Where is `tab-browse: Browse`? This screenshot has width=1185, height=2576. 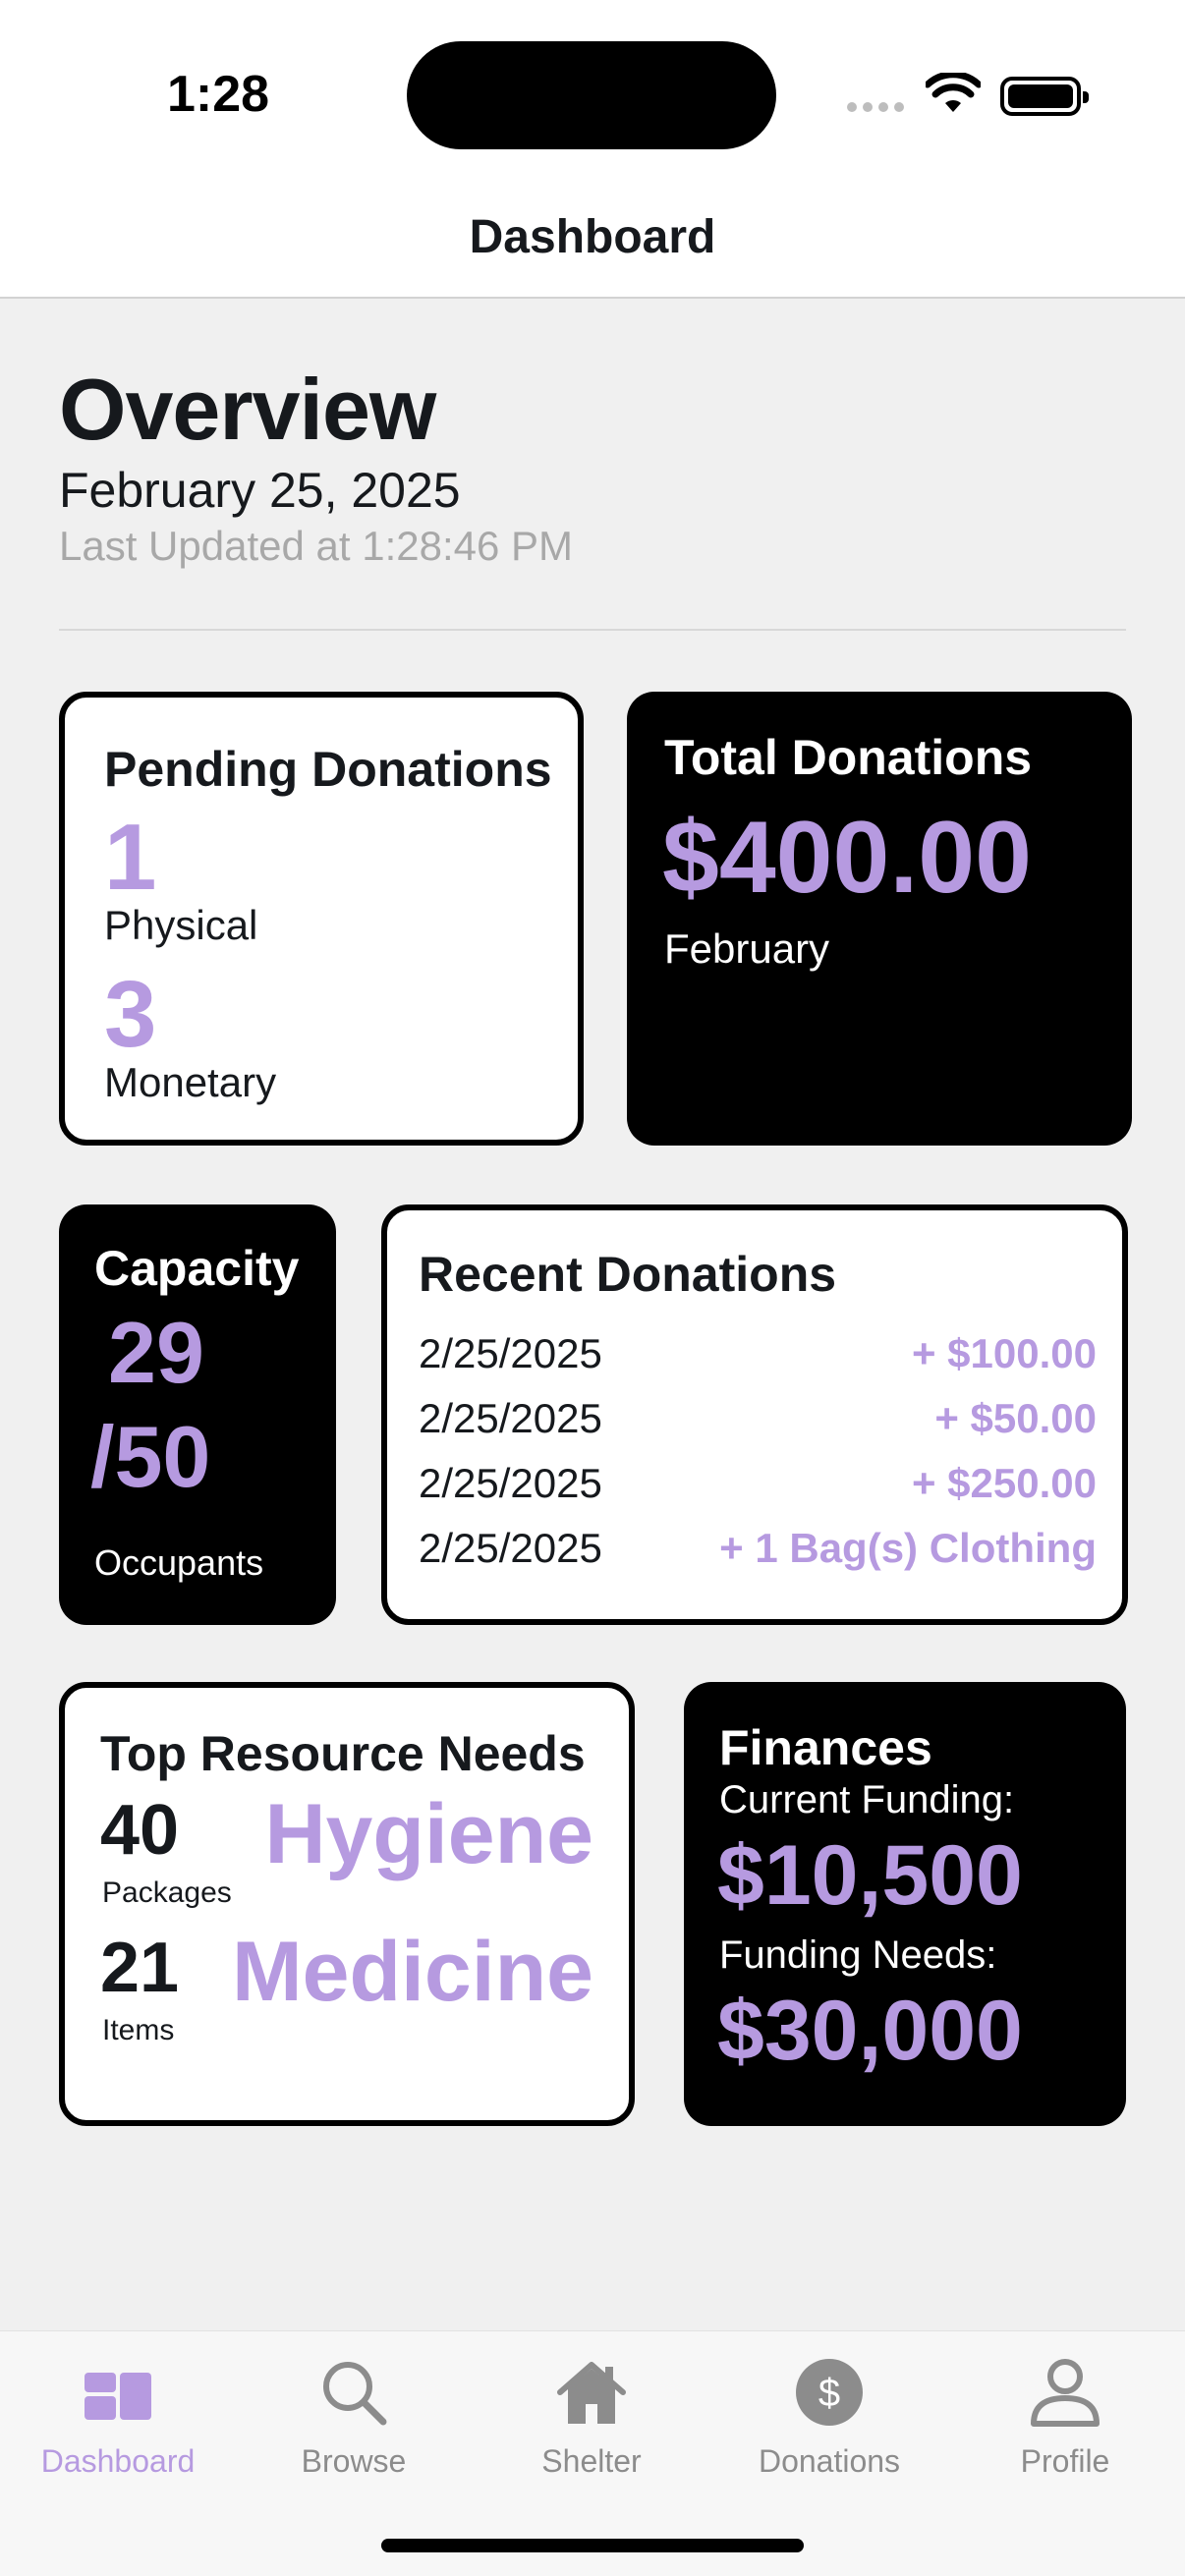 tab-browse: Browse is located at coordinates (353, 2416).